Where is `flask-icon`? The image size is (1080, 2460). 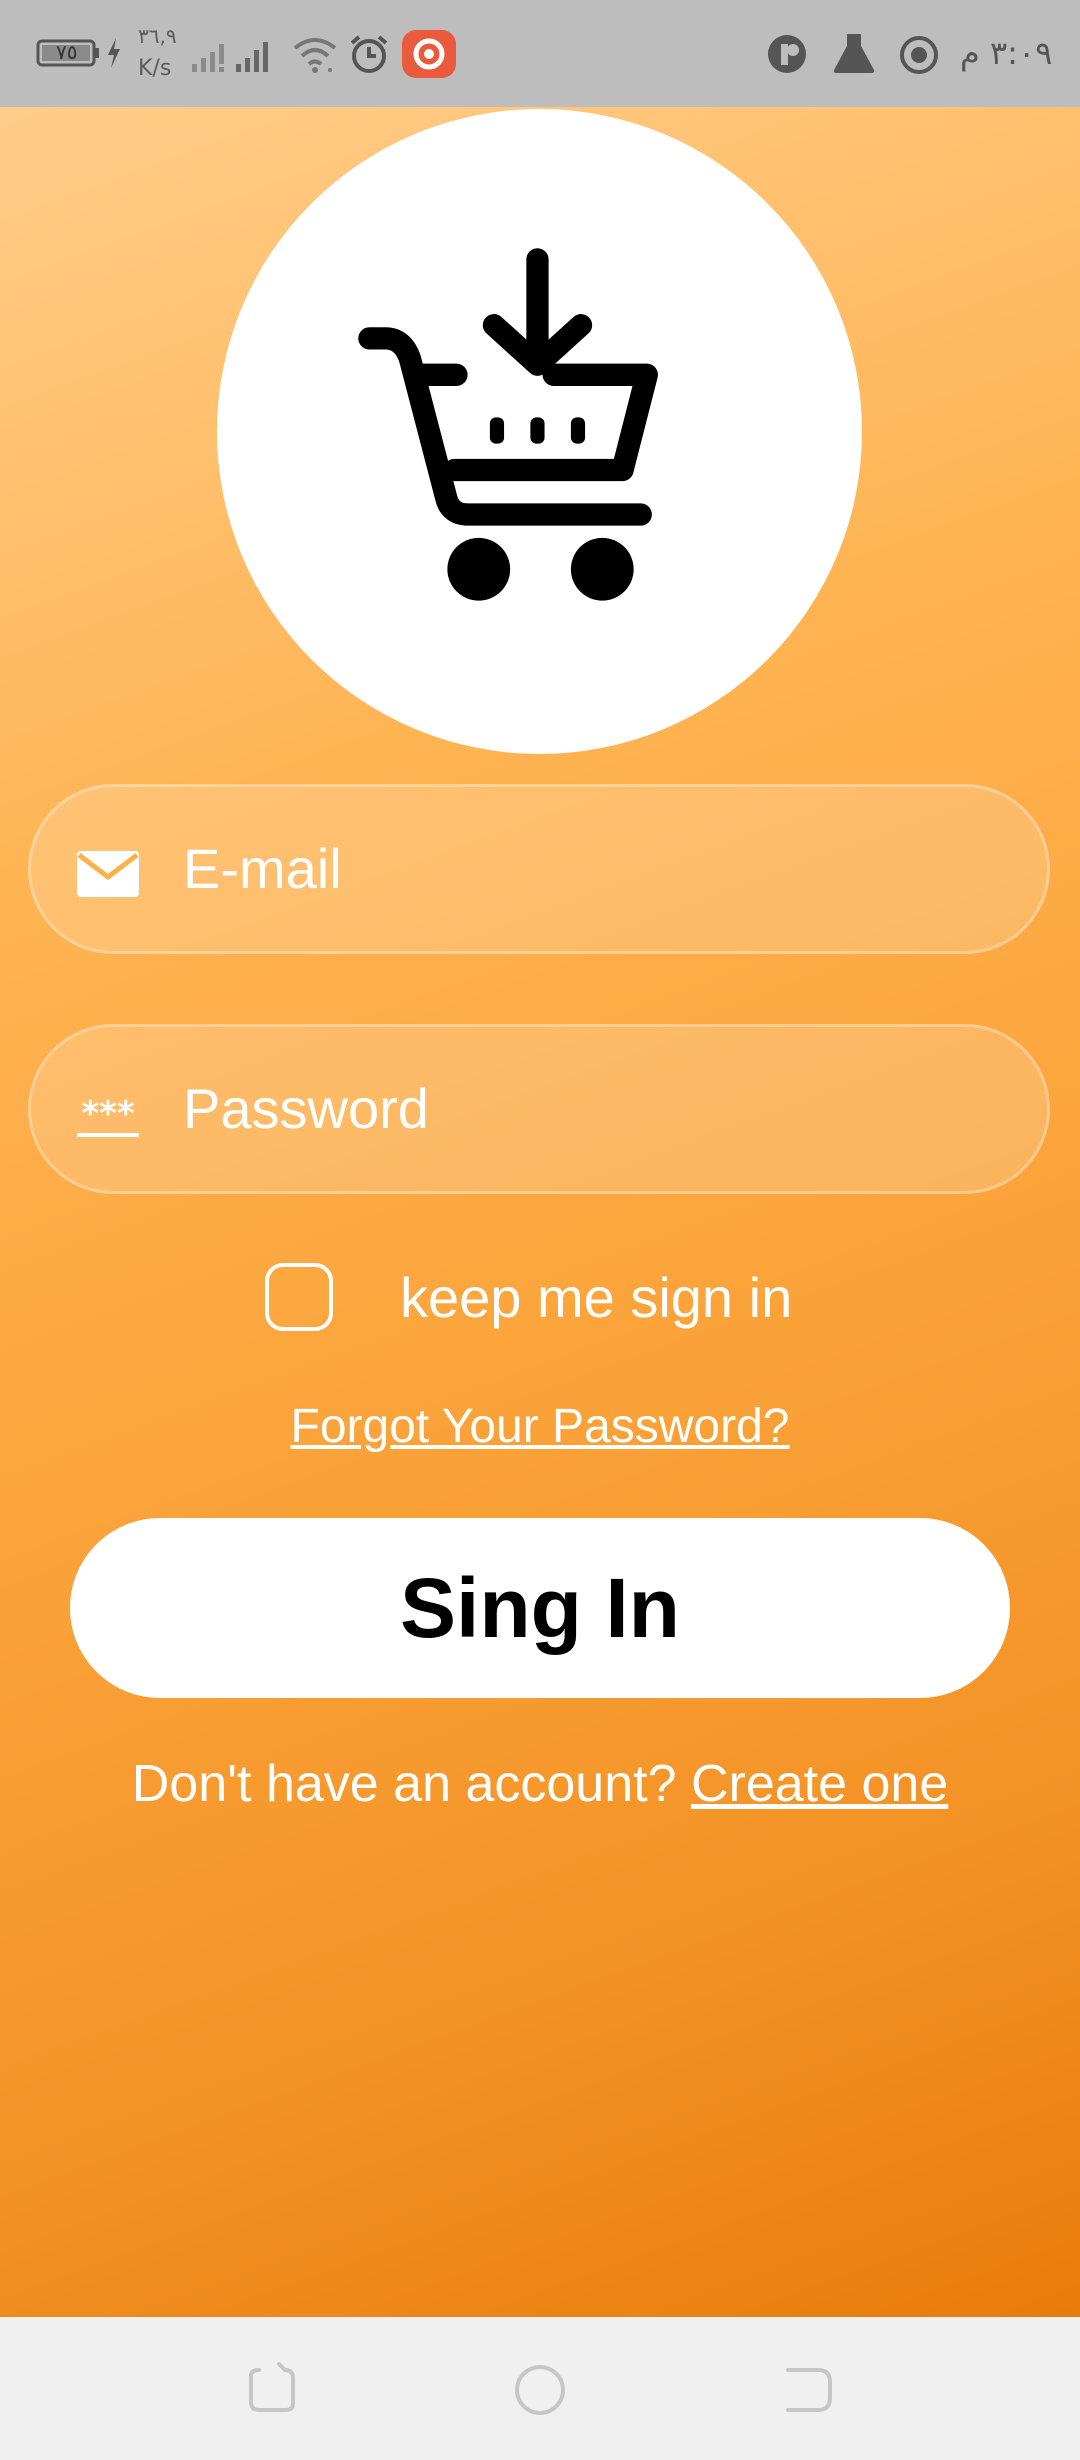
flask-icon is located at coordinates (854, 55).